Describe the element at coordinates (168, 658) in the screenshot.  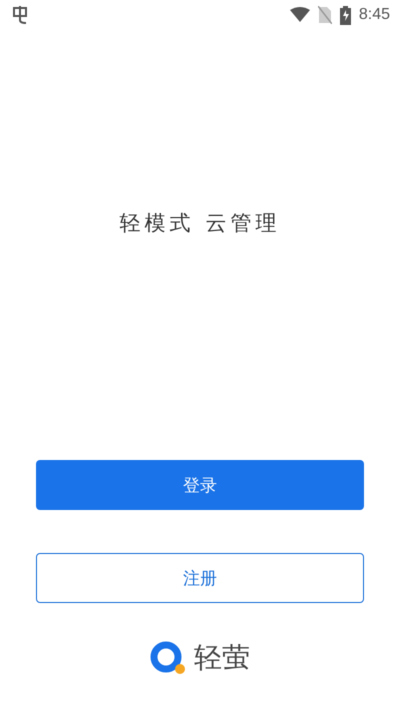
I see `logo-icon` at that location.